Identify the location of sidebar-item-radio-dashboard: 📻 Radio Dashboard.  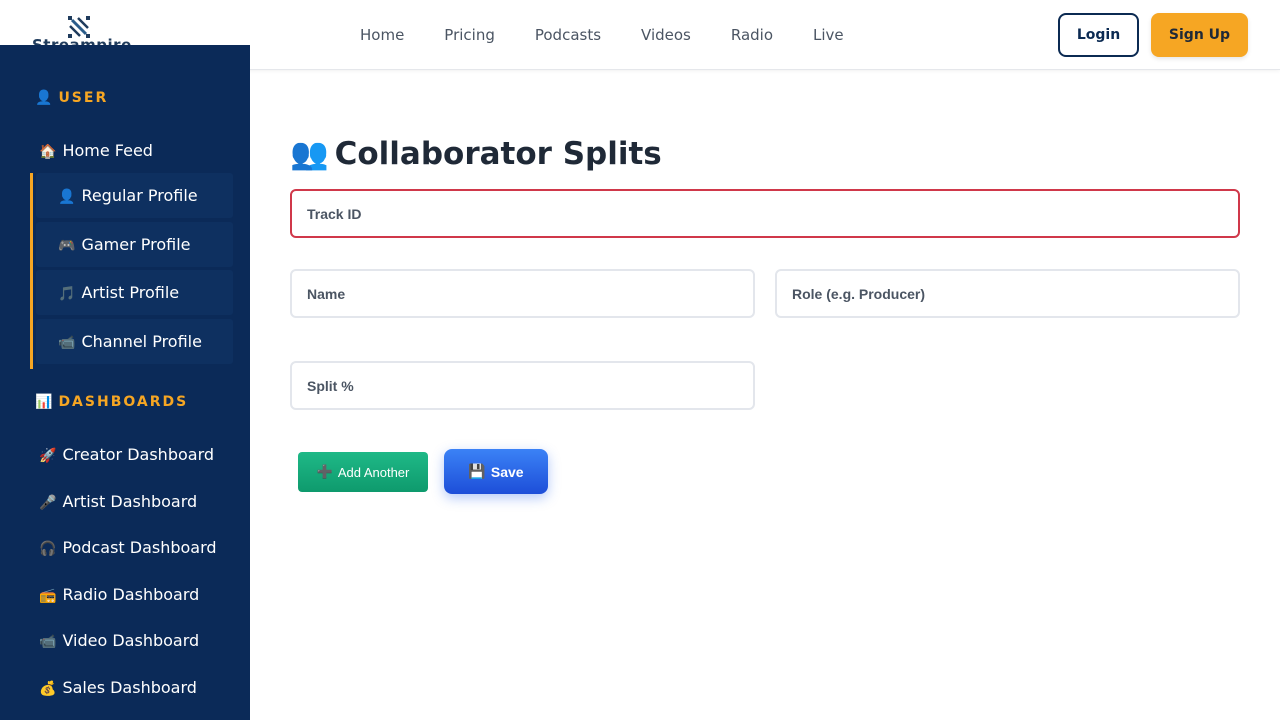
(119, 594).